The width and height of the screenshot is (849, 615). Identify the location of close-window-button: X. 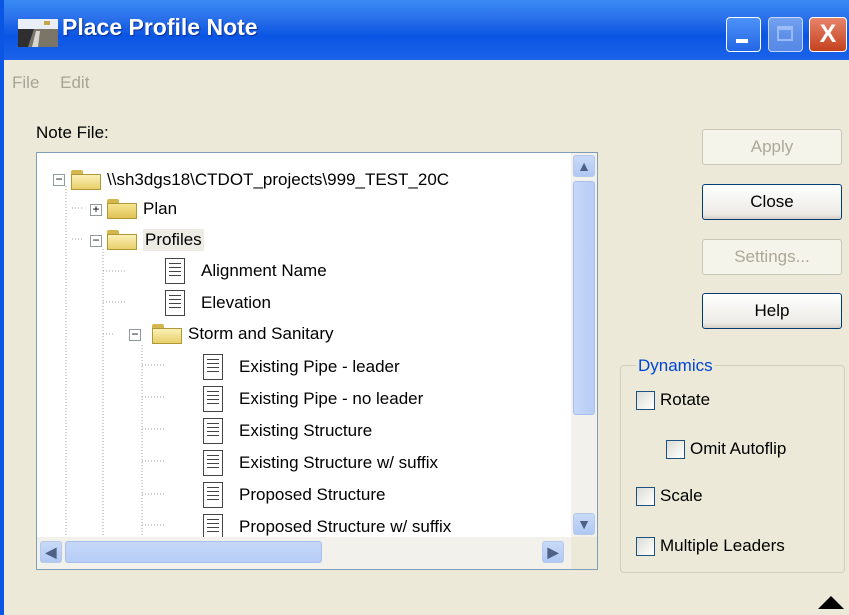
(828, 34).